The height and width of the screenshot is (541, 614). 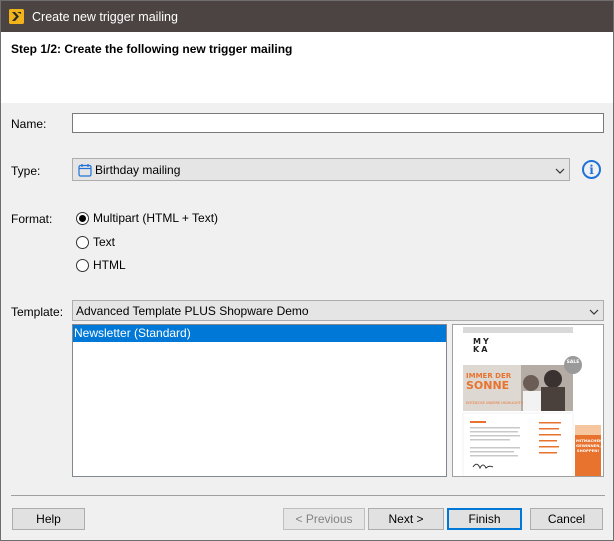 I want to click on title-bar: Create new trigger mailing, so click(x=307, y=16).